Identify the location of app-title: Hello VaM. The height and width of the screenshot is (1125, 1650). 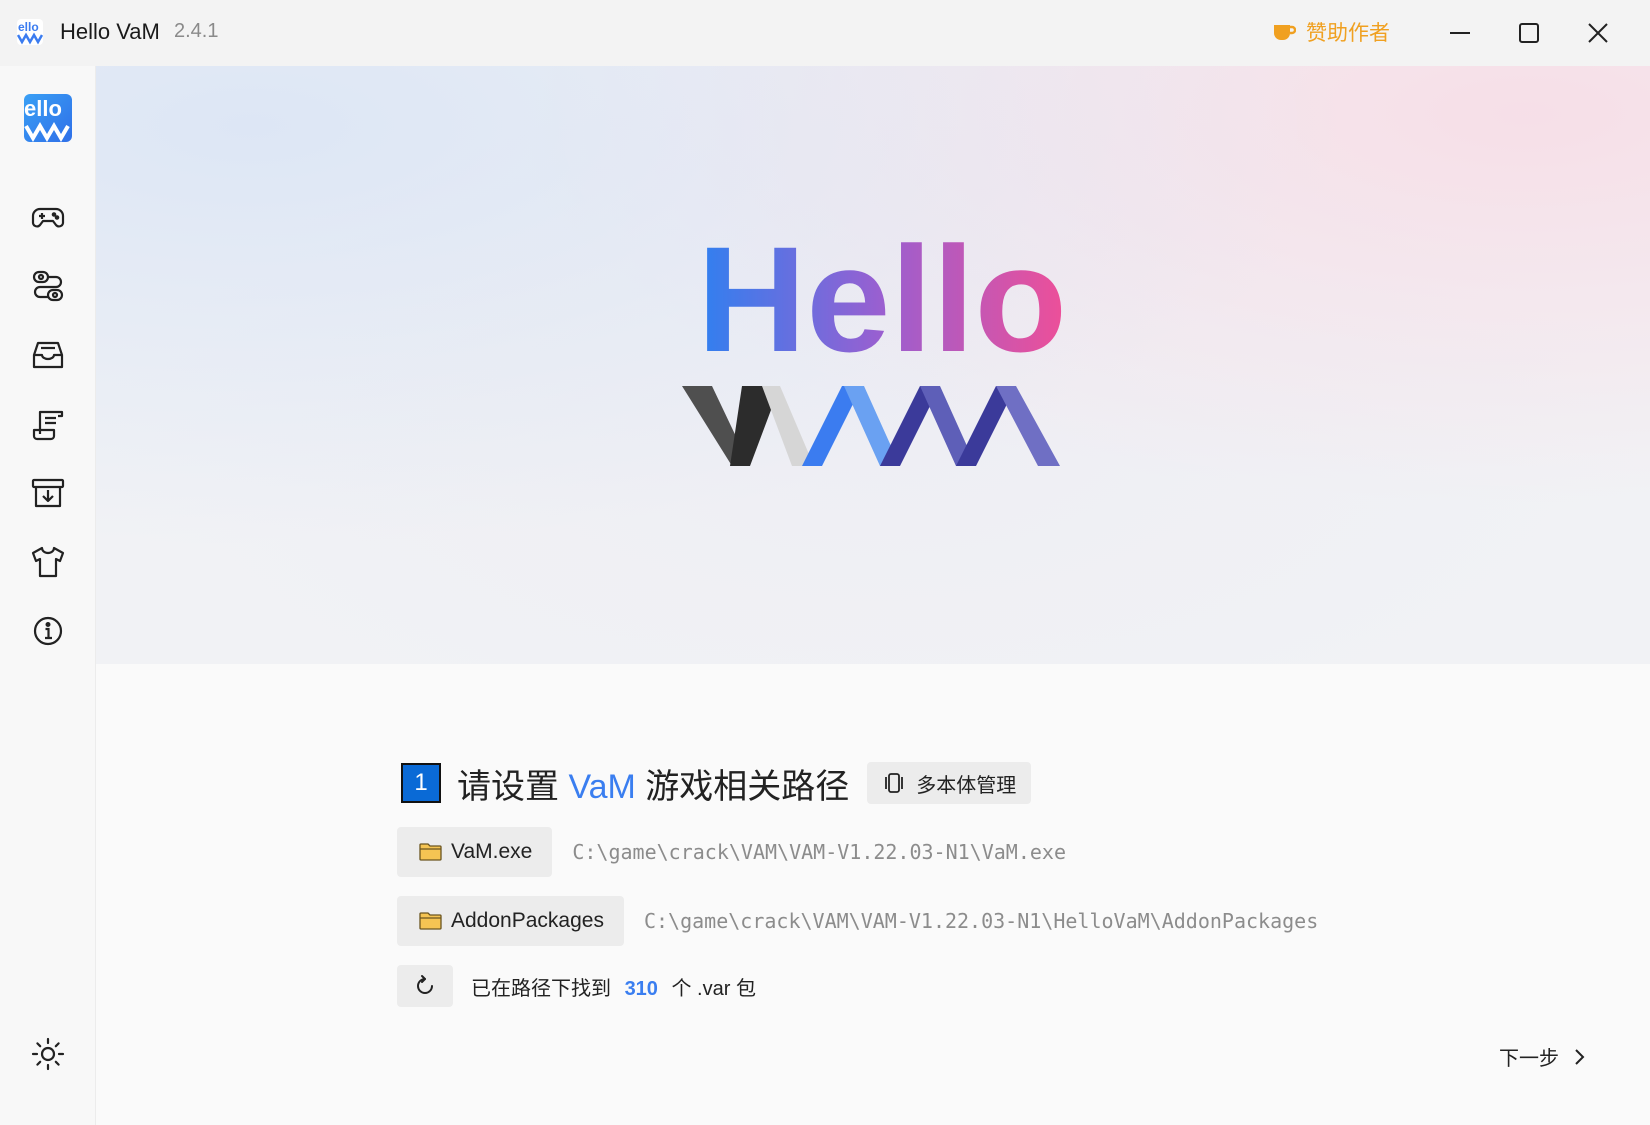
(110, 31).